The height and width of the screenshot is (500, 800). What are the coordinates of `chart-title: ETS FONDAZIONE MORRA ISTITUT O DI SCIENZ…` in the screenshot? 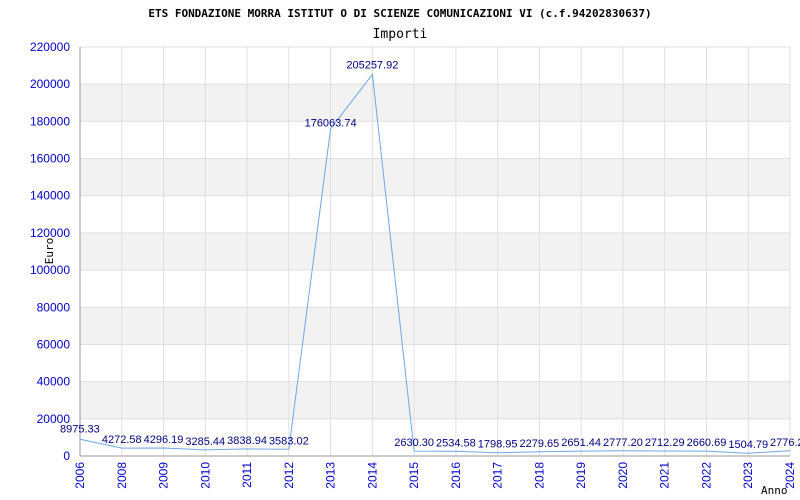 It's located at (399, 13).